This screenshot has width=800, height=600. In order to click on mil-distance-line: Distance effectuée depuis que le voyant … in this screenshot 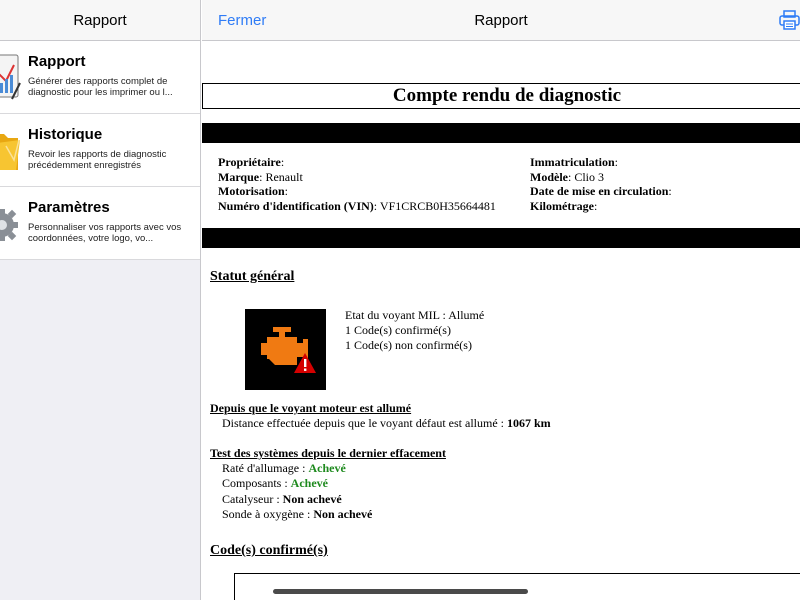, I will do `click(386, 423)`.